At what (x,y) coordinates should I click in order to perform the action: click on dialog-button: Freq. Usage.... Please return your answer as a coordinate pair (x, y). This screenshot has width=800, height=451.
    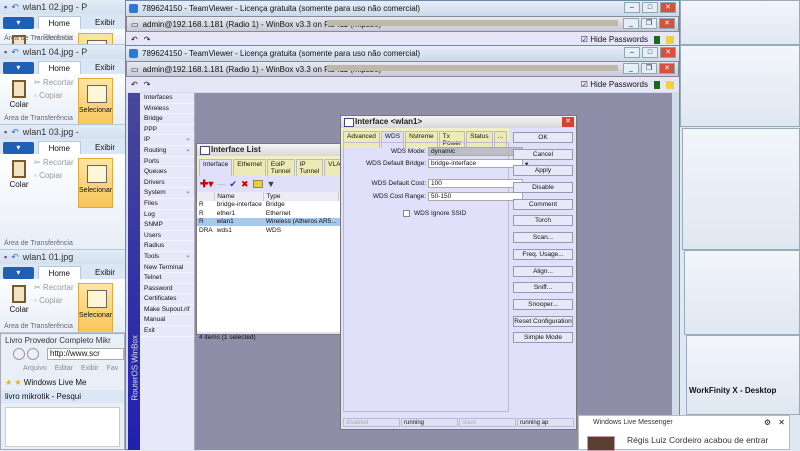
    Looking at the image, I should click on (543, 254).